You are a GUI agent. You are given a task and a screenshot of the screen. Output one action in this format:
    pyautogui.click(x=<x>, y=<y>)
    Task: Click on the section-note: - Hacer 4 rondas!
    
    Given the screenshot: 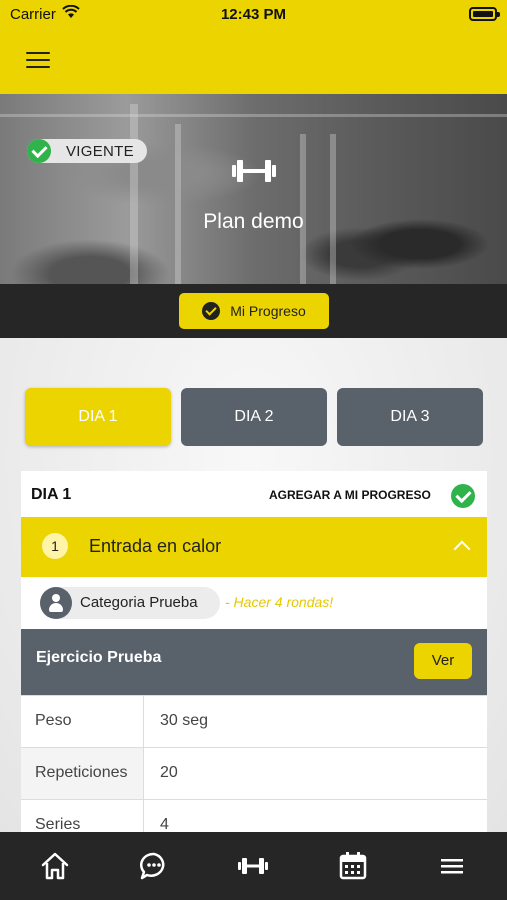 What is the action you would take?
    pyautogui.click(x=279, y=602)
    